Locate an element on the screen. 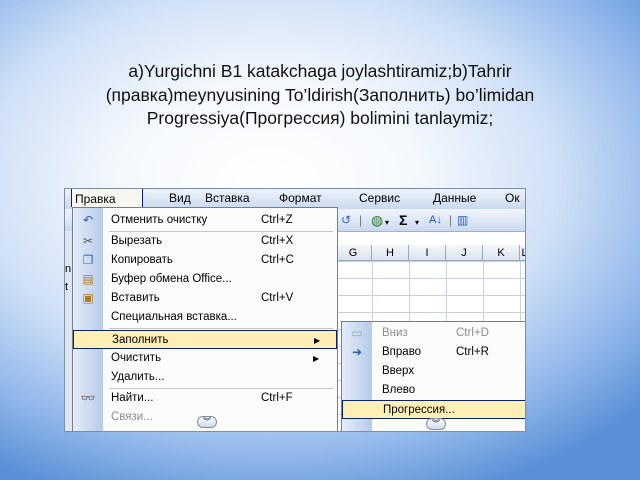  menu-item-shortcut: Ctrl+C is located at coordinates (277, 260).